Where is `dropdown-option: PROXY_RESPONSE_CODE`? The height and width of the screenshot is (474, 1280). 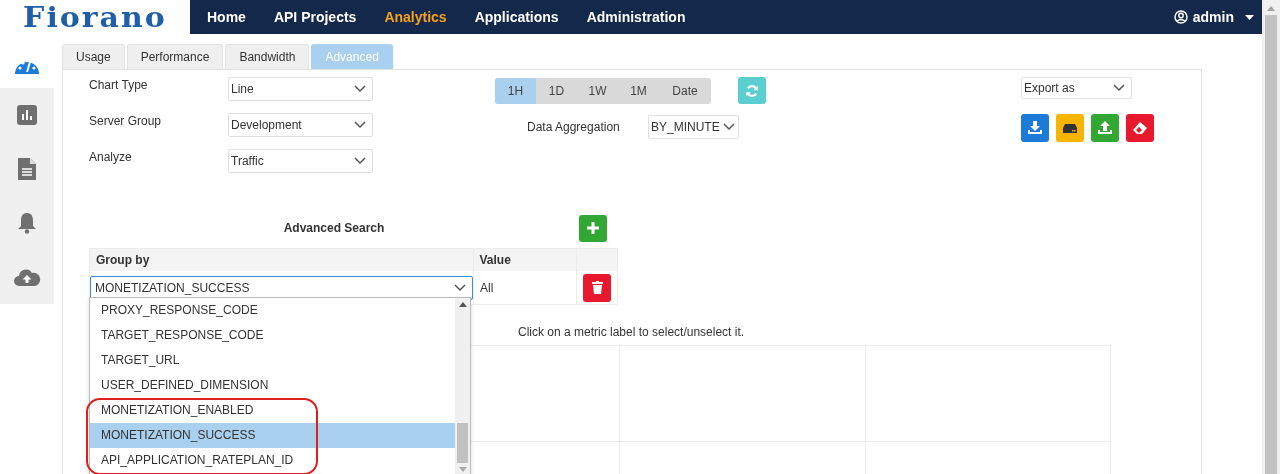 dropdown-option: PROXY_RESPONSE_CODE is located at coordinates (272, 310).